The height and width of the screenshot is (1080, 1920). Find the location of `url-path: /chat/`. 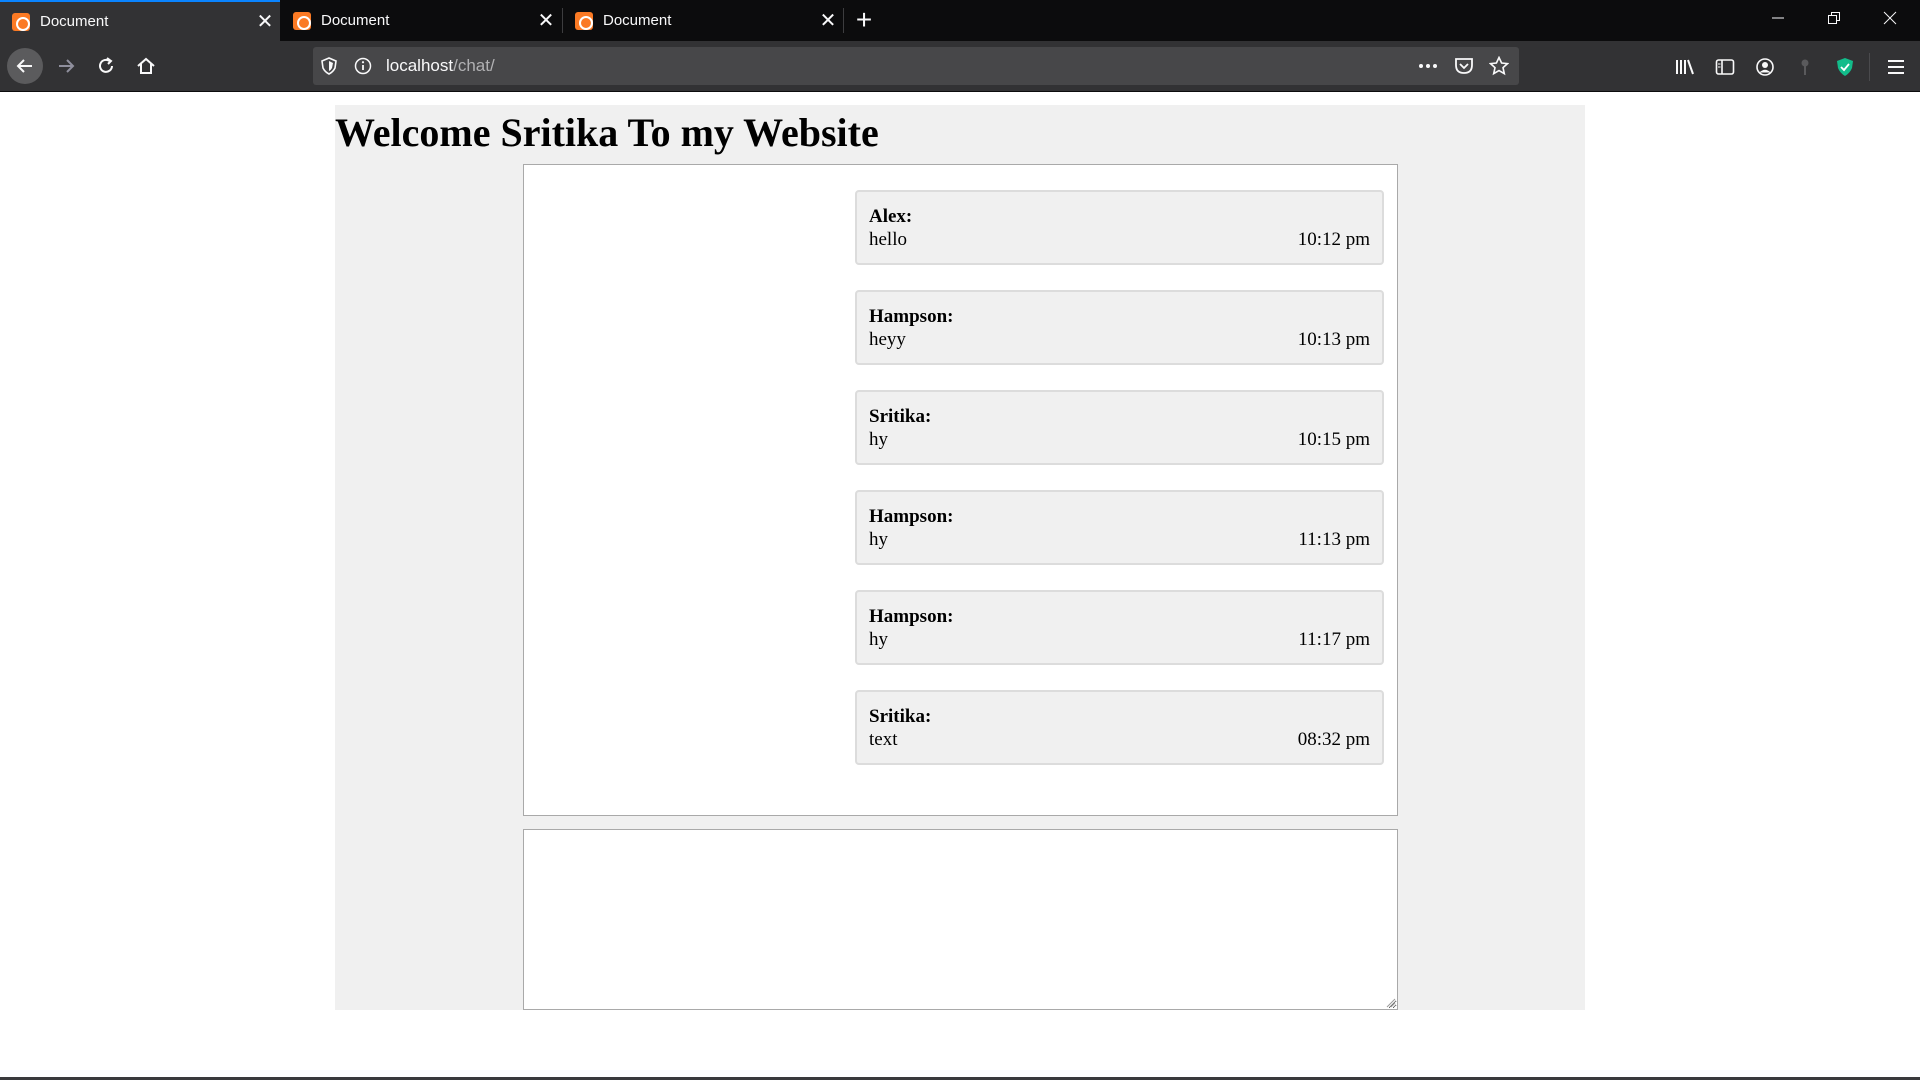

url-path: /chat/ is located at coordinates (474, 65).